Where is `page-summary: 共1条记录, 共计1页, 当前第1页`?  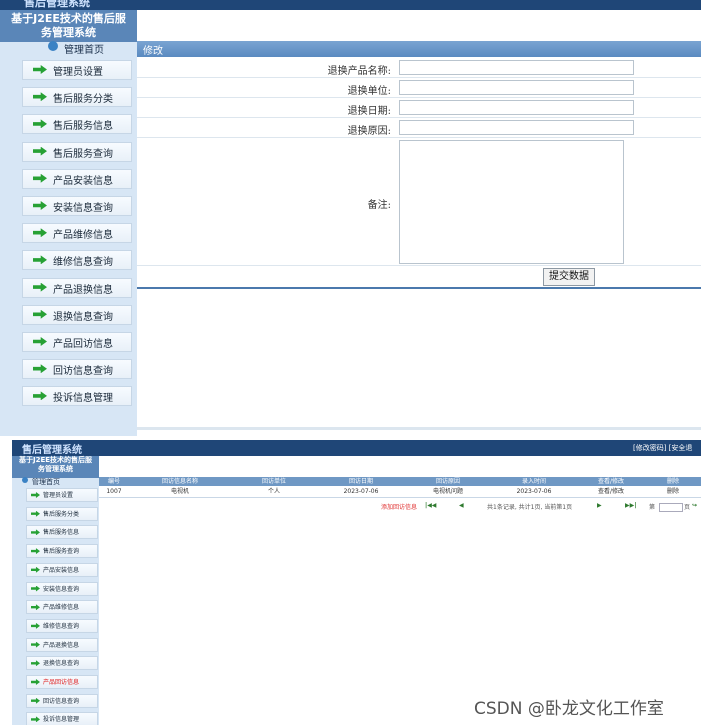
page-summary: 共1条记录, 共计1页, 当前第1页 is located at coordinates (530, 507).